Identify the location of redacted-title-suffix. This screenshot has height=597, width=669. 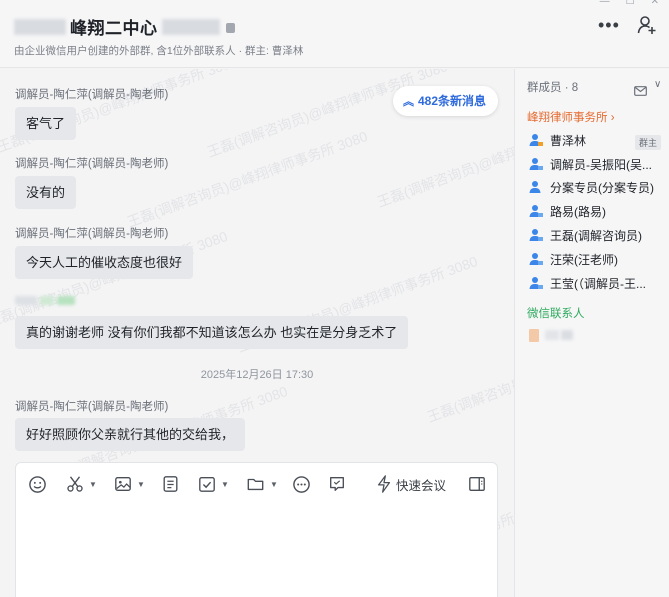
(190, 26).